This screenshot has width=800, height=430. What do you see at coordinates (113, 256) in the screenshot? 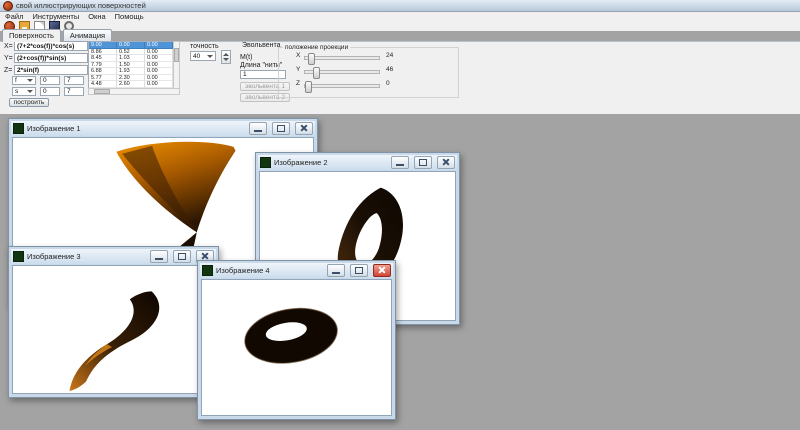
I see `window-titlebar: Изображение 3` at bounding box center [113, 256].